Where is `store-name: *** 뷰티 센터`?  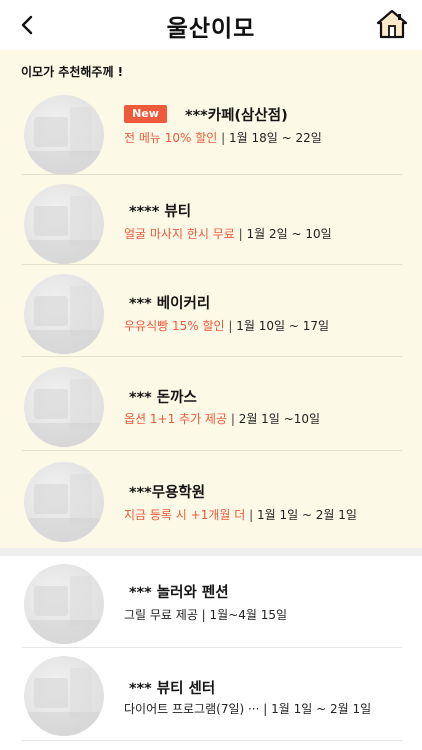
store-name: *** 뷰티 센터 is located at coordinates (172, 689).